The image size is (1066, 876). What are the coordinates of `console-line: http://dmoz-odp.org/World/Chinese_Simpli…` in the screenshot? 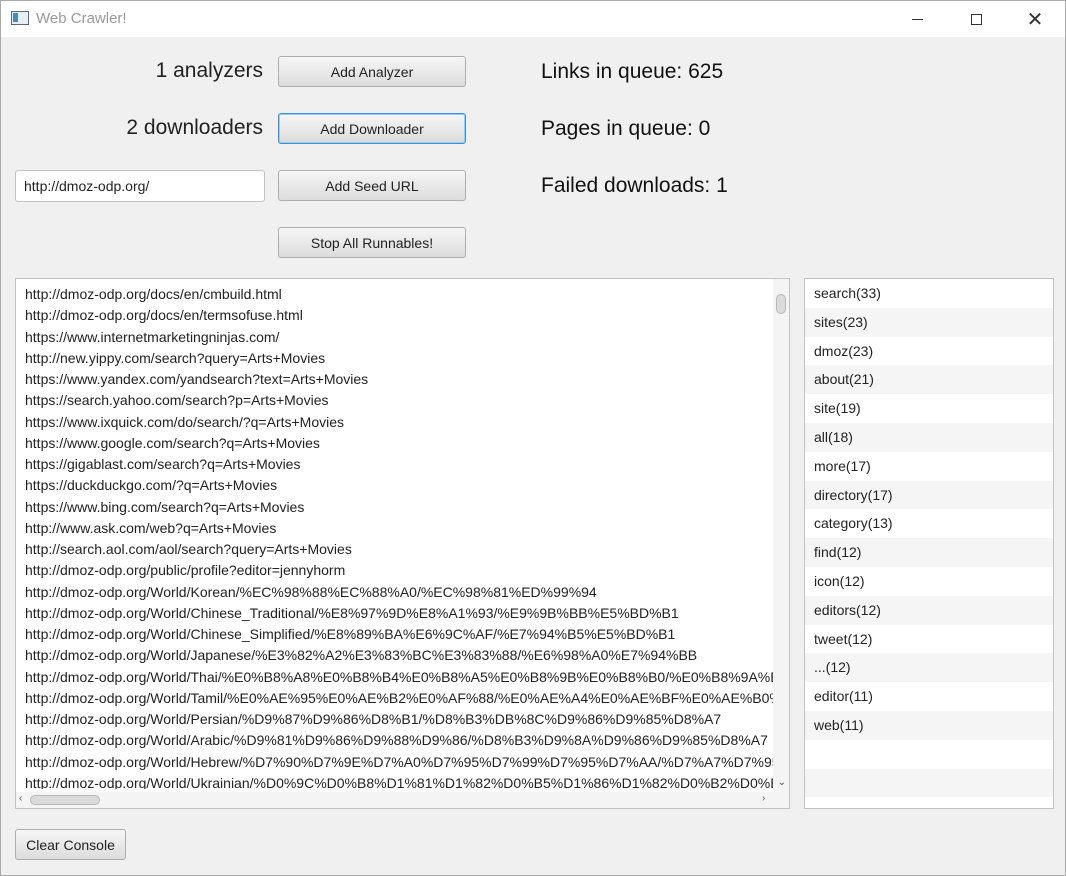 It's located at (350, 634).